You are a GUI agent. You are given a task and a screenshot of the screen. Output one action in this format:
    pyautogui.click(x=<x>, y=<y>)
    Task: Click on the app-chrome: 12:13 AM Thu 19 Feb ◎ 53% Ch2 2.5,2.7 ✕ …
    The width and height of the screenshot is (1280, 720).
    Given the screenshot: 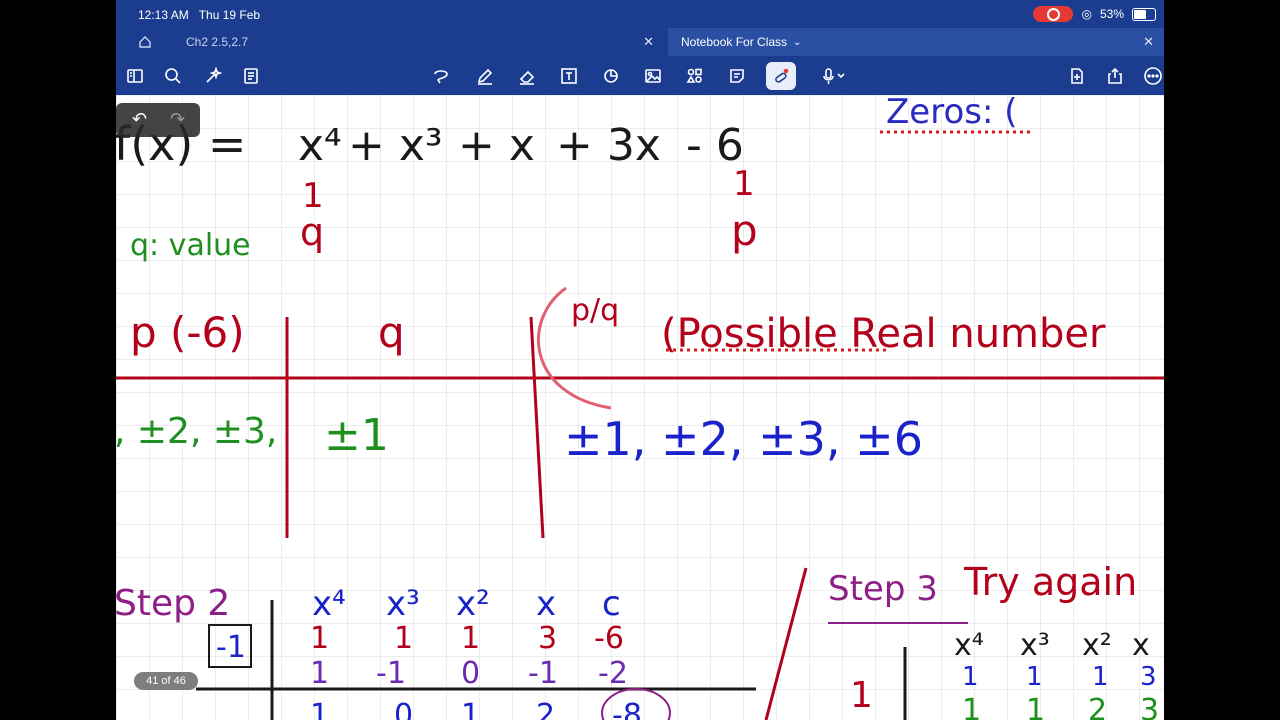 What is the action you would take?
    pyautogui.click(x=640, y=47)
    